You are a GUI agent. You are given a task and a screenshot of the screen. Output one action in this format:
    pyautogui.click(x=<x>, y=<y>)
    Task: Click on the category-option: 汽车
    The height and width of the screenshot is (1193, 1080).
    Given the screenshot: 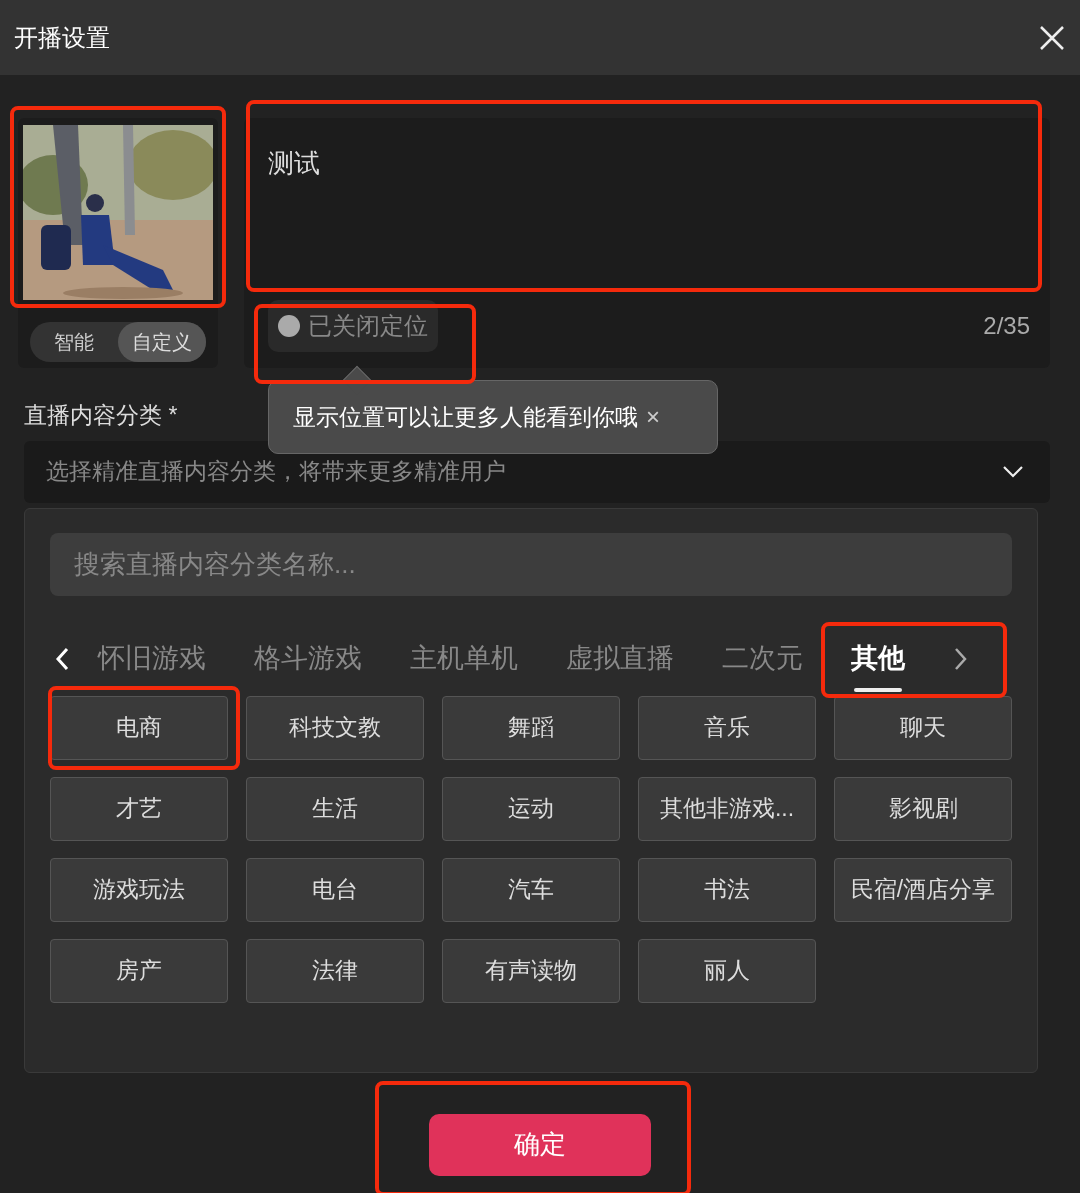 What is the action you would take?
    pyautogui.click(x=531, y=889)
    